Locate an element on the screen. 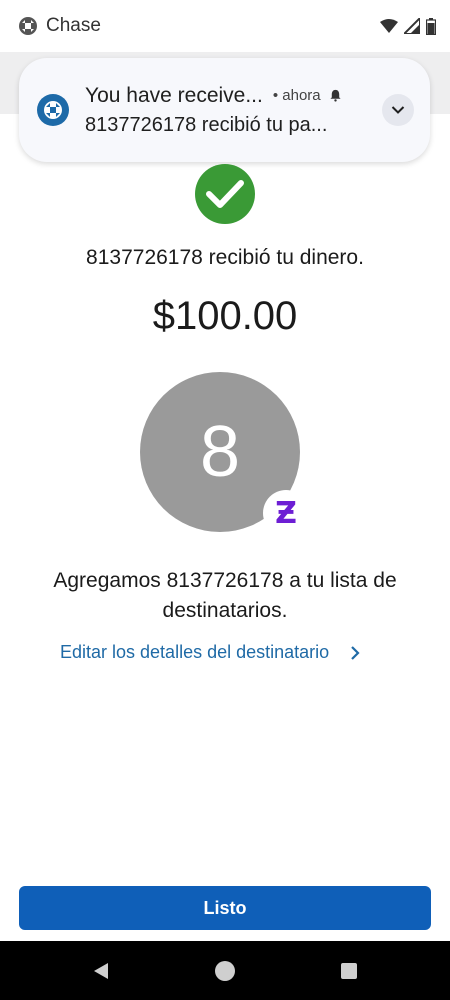  zelle-badge: Ƶ is located at coordinates (286, 513).